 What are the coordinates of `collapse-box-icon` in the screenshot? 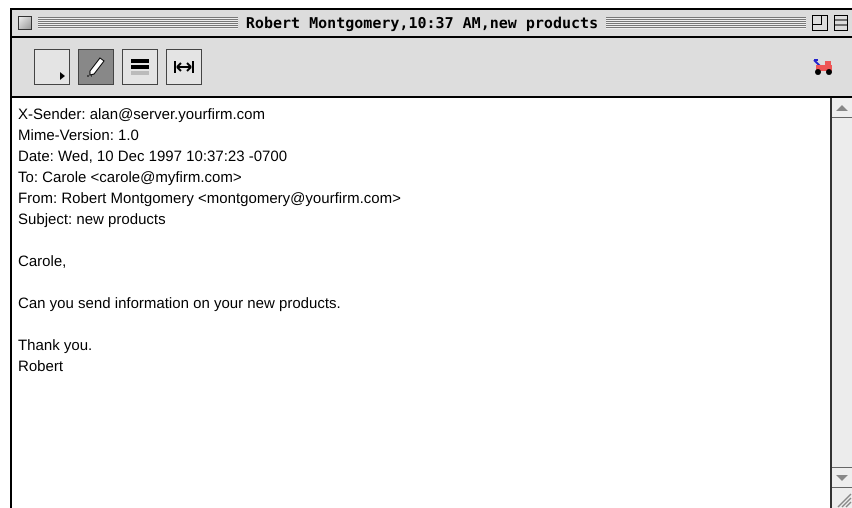 It's located at (841, 23).